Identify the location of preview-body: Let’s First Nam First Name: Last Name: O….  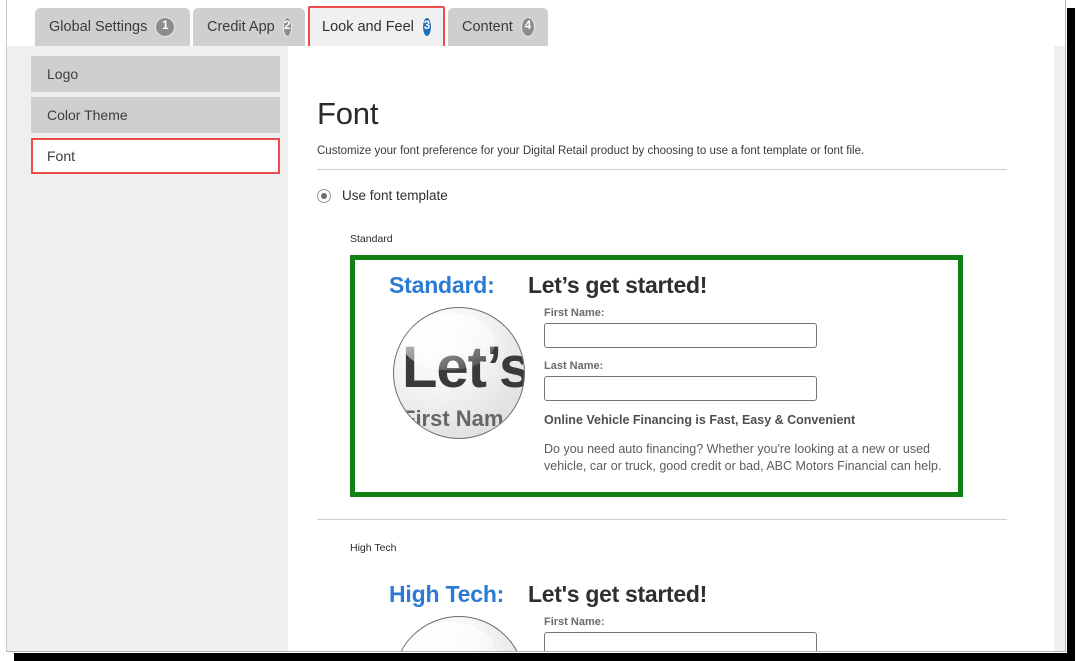
(657, 388).